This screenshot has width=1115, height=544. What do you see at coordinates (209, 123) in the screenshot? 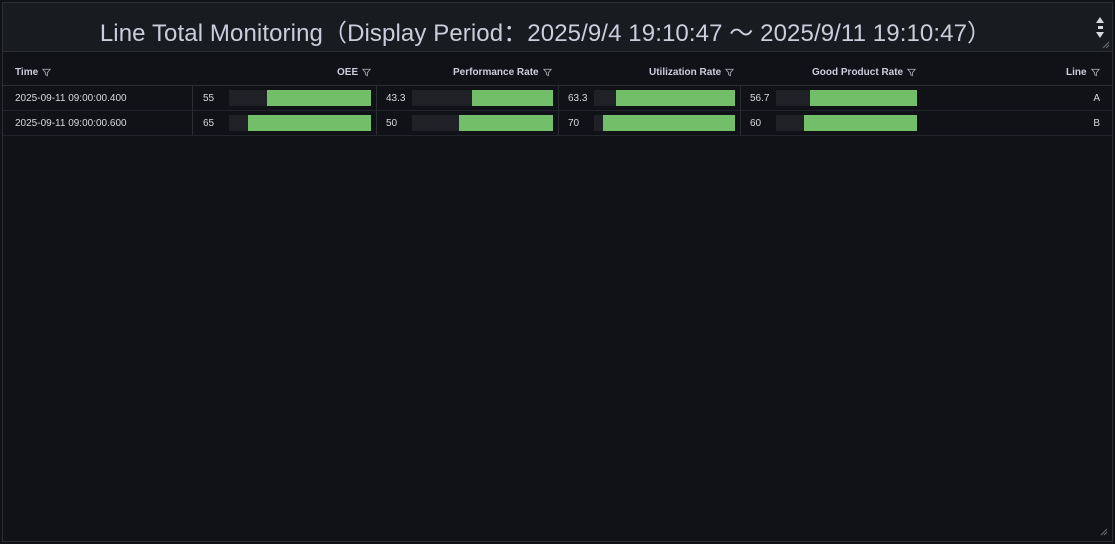
I see `oee-value: 65` at bounding box center [209, 123].